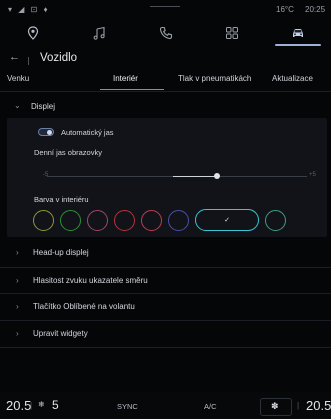 The width and height of the screenshot is (331, 419). What do you see at coordinates (41, 404) in the screenshot?
I see `seat-heat-icon: ❄` at bounding box center [41, 404].